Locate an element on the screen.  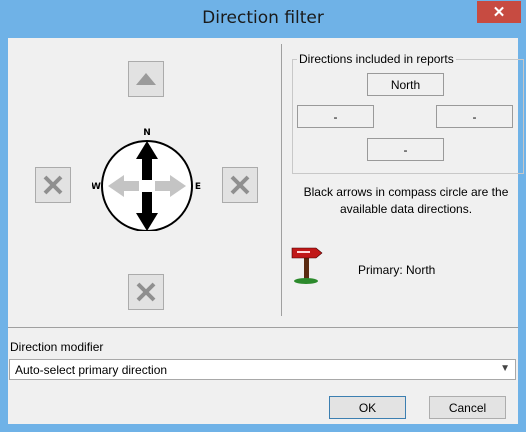
cancel-button: Cancel is located at coordinates (467, 407).